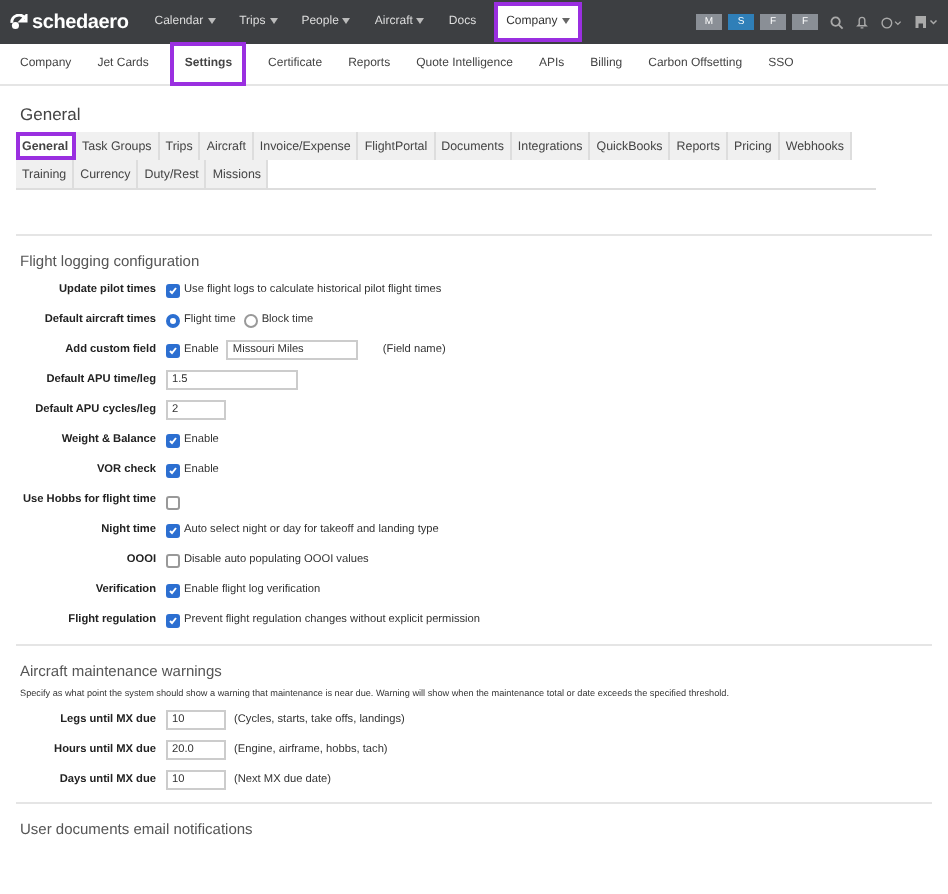 The image size is (948, 894). What do you see at coordinates (926, 22) in the screenshot?
I see `user-icon` at bounding box center [926, 22].